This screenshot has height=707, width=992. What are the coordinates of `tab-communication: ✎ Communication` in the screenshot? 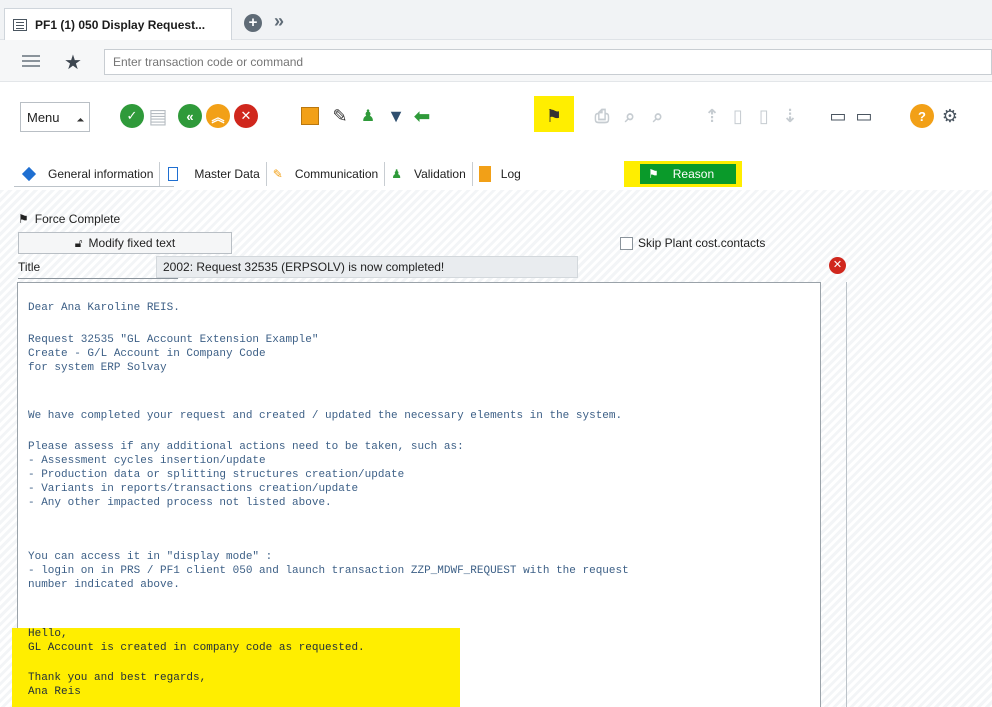 It's located at (326, 174).